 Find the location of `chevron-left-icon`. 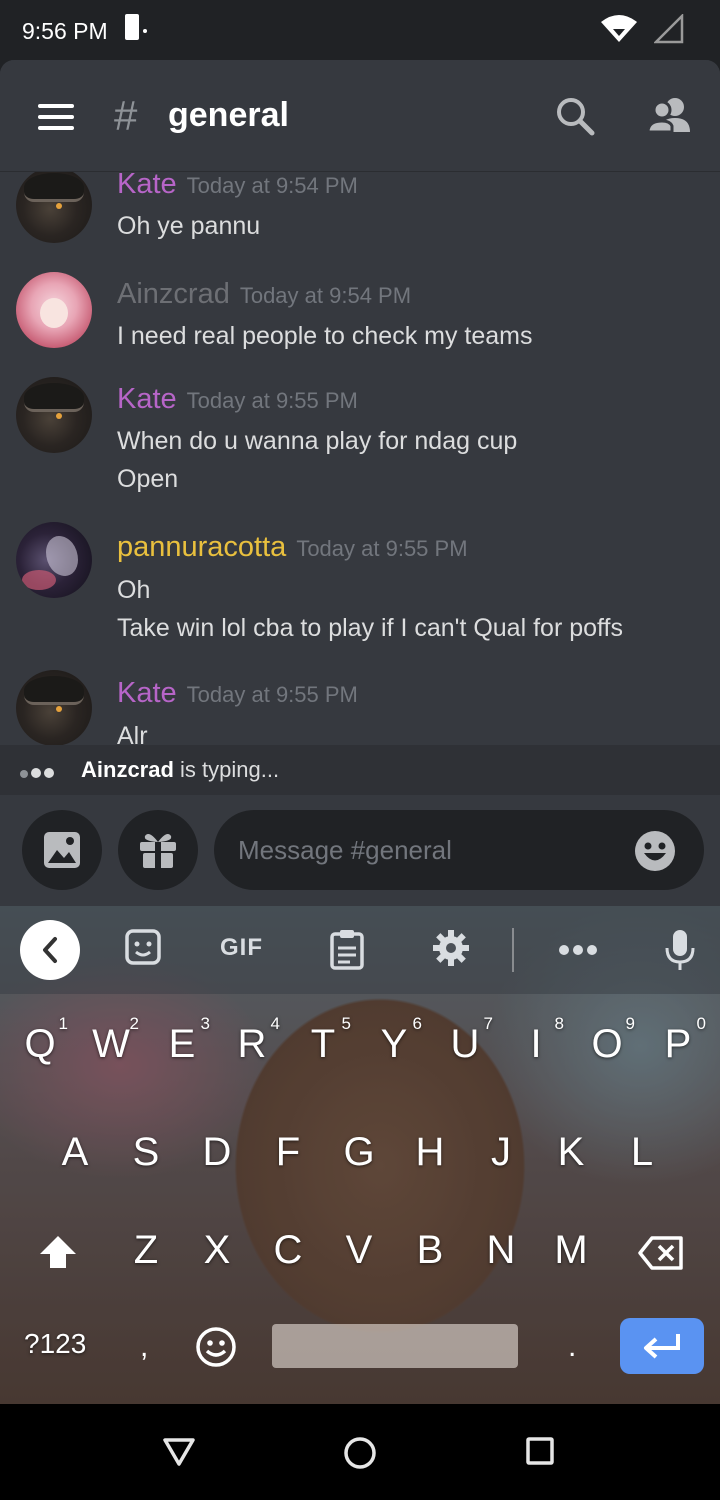

chevron-left-icon is located at coordinates (50, 950).